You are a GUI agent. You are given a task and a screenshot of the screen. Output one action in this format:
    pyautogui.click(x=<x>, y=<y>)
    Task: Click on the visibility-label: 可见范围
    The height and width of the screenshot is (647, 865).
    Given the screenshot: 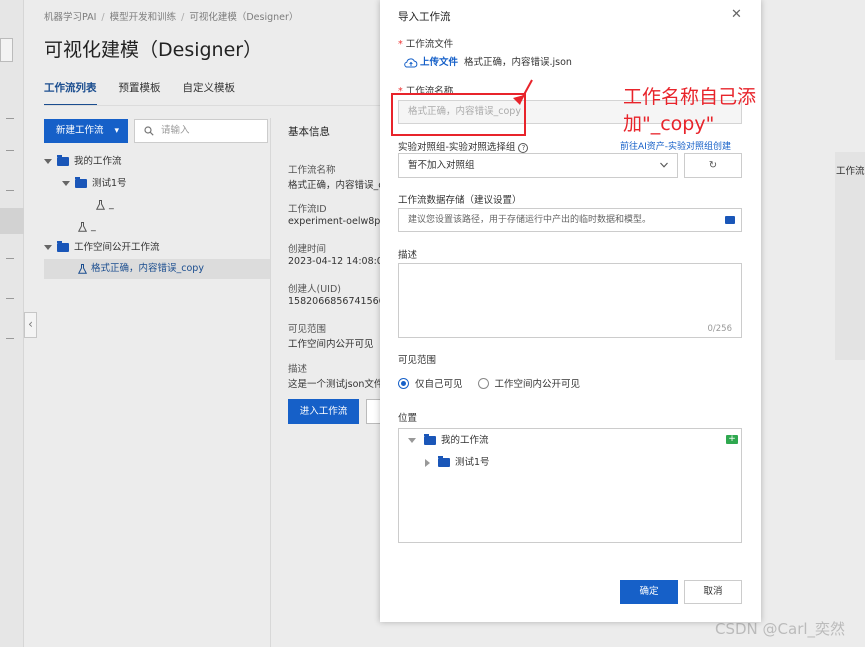 What is the action you would take?
    pyautogui.click(x=417, y=360)
    